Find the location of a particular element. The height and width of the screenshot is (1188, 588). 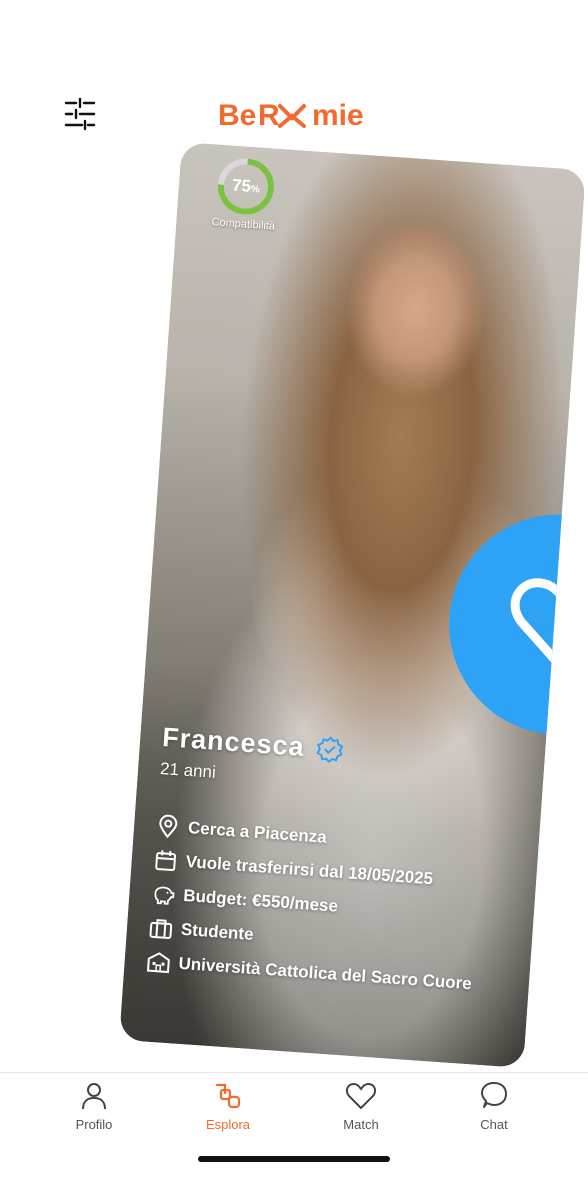

person-icon is located at coordinates (94, 1096).